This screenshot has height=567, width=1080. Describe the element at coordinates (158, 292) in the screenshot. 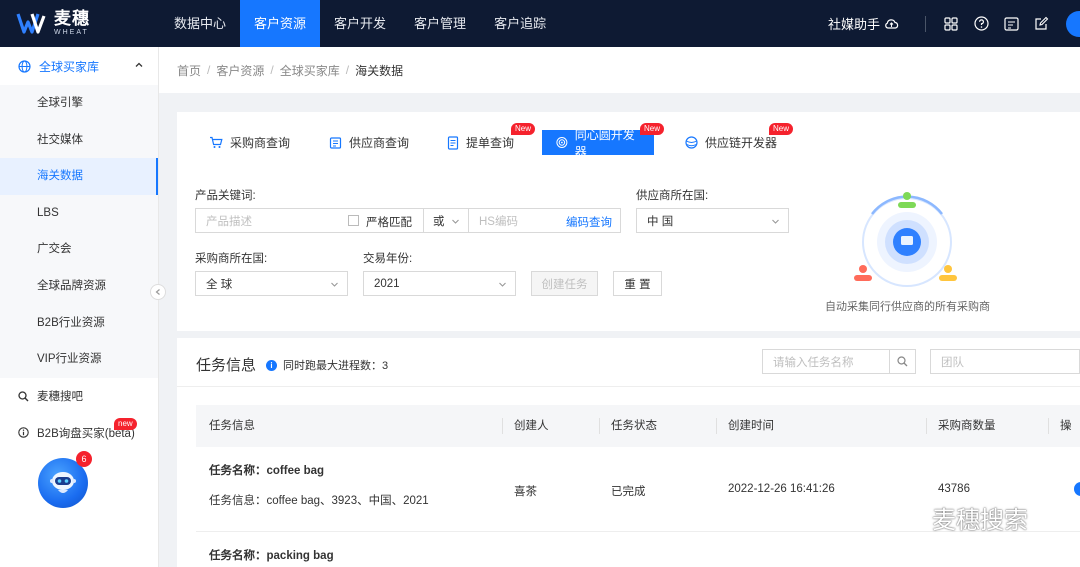

I see `sidebar-collapse-button` at that location.